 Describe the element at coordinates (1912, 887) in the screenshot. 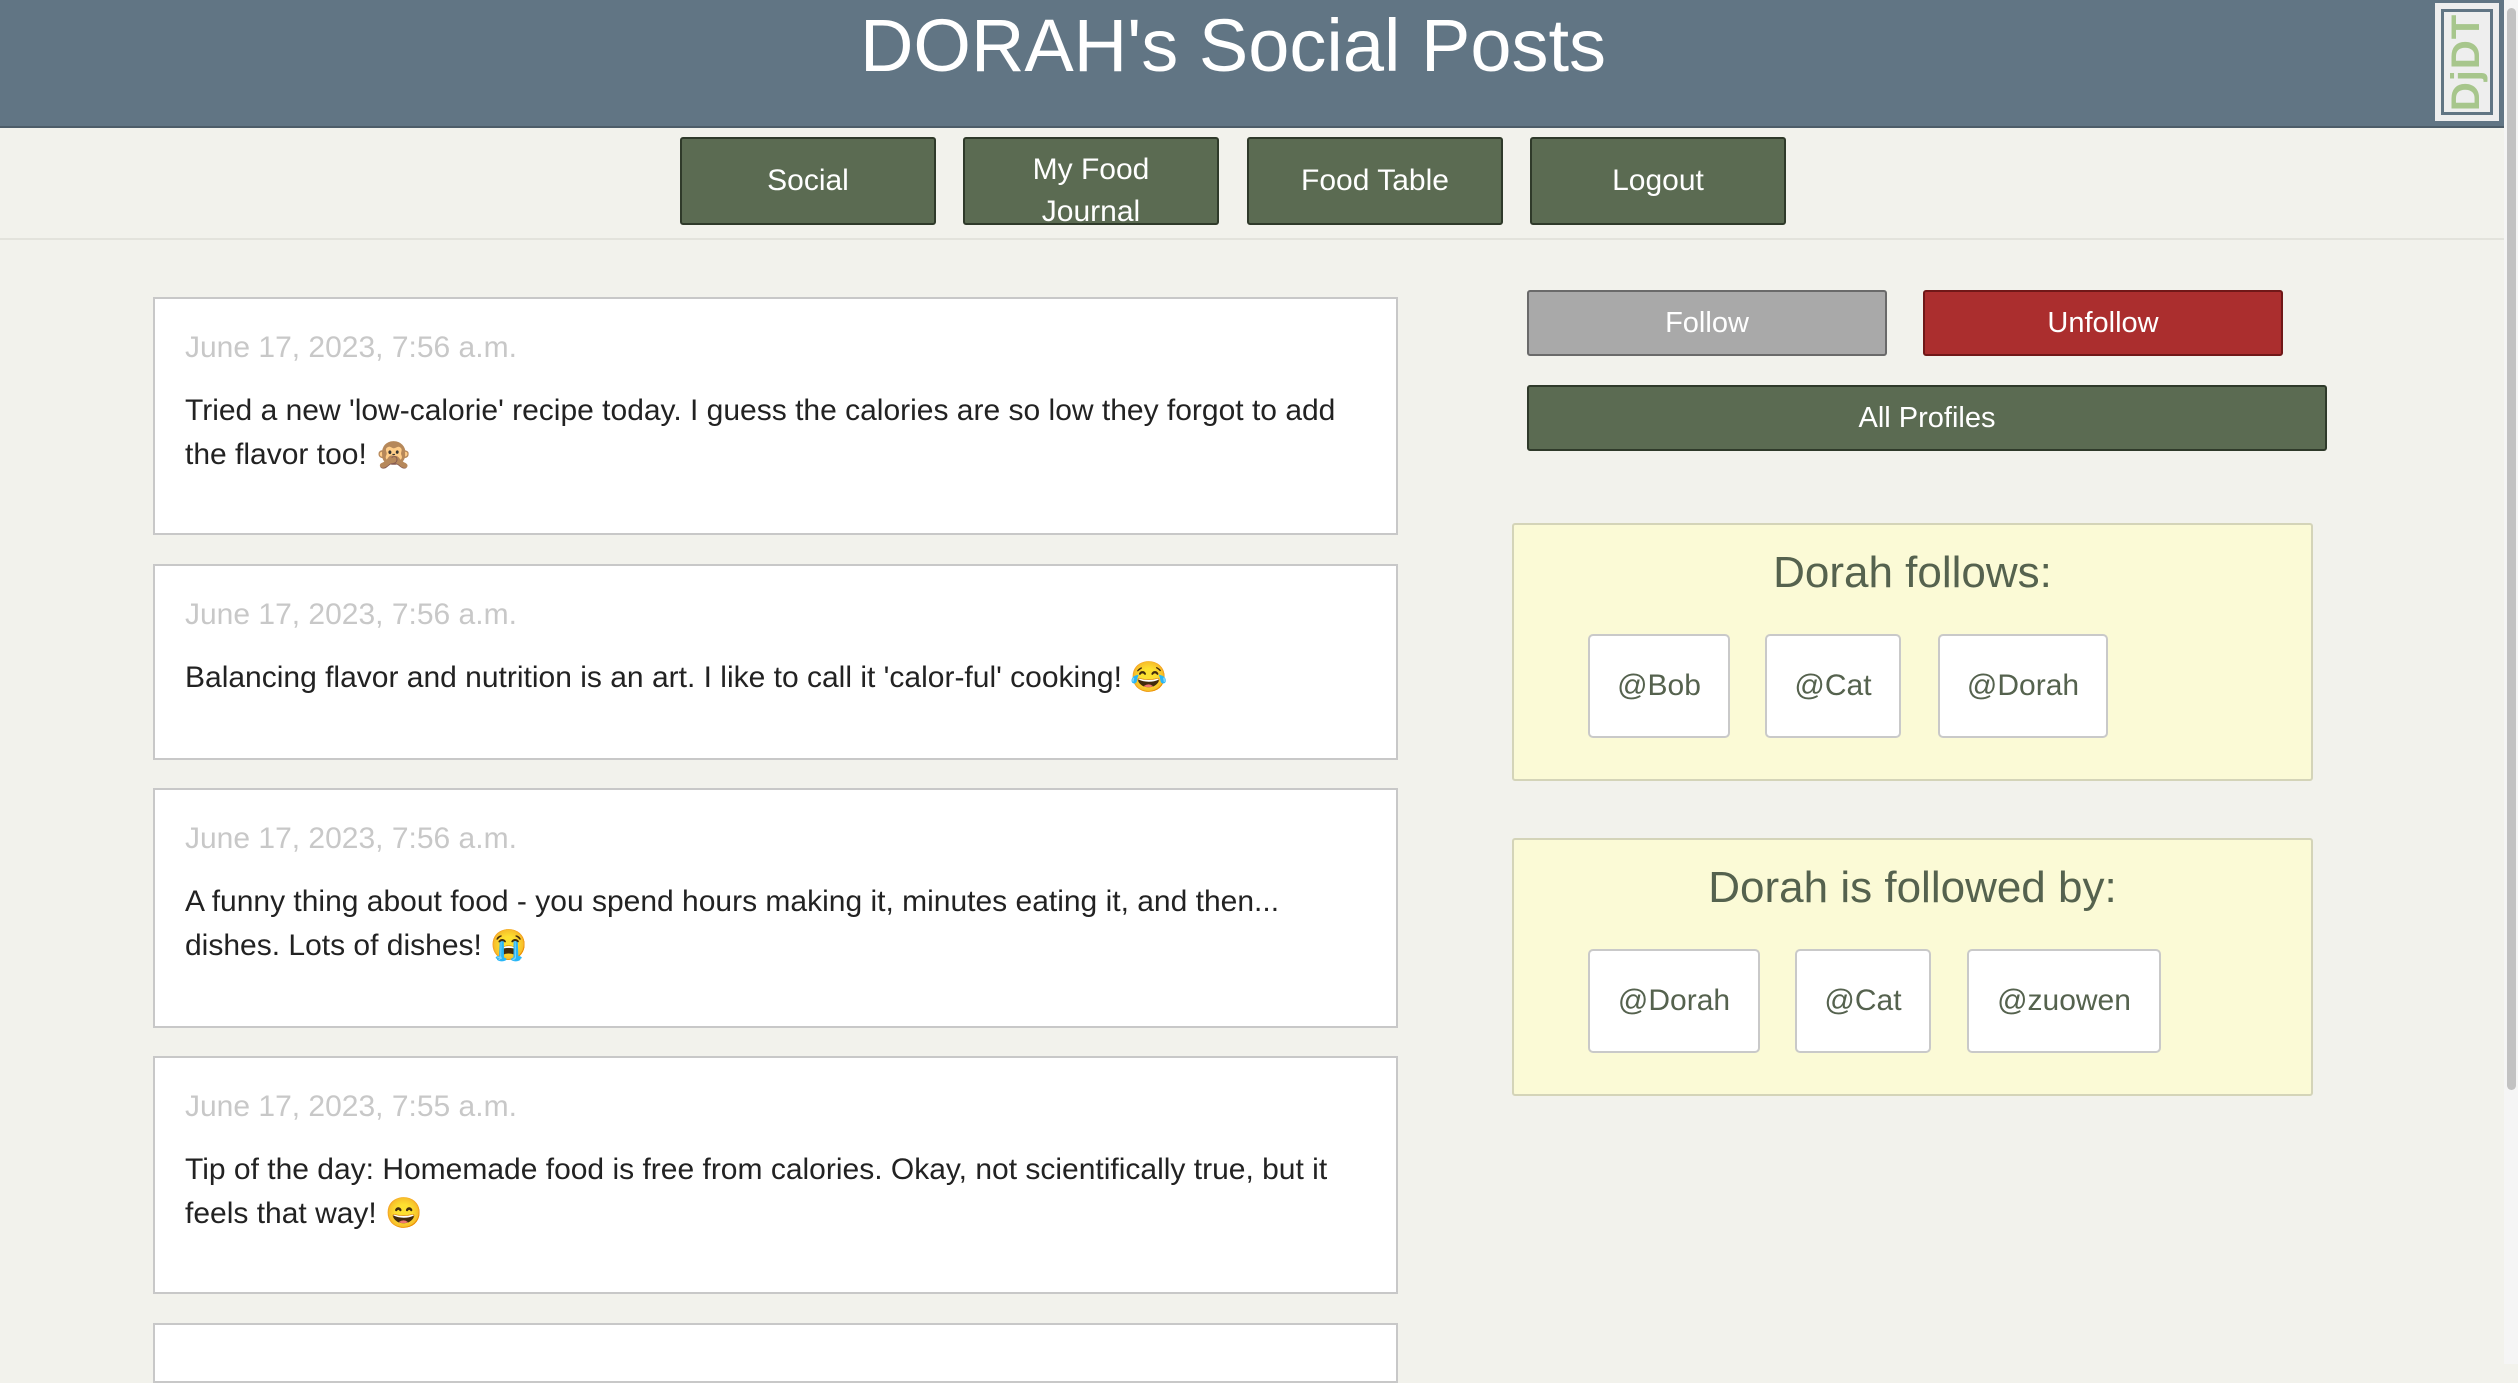

I see `followed-by-title: Dorah is followed by:` at that location.